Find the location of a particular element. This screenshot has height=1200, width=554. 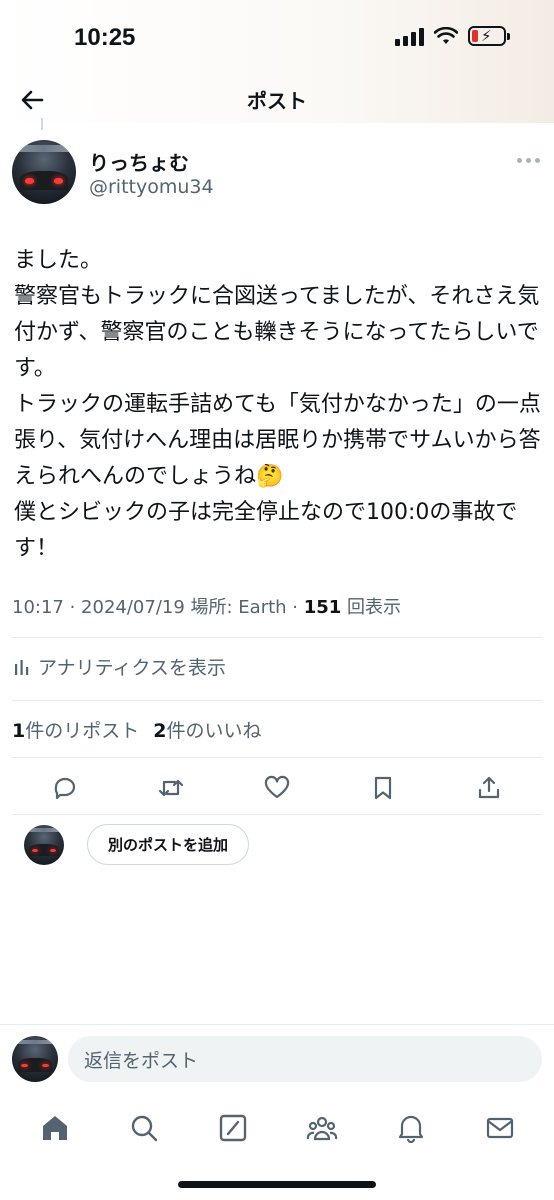

communities-icon is located at coordinates (322, 1128).